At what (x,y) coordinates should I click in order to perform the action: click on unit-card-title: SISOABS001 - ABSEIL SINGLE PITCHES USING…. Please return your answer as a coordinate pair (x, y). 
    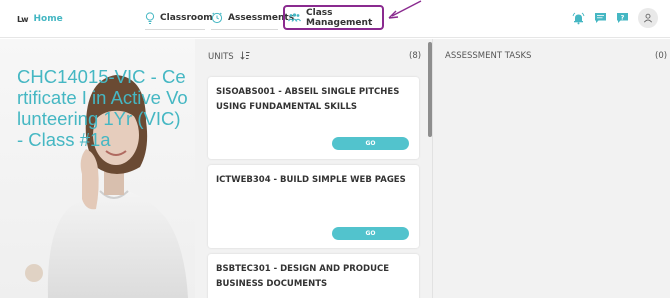
    Looking at the image, I should click on (308, 99).